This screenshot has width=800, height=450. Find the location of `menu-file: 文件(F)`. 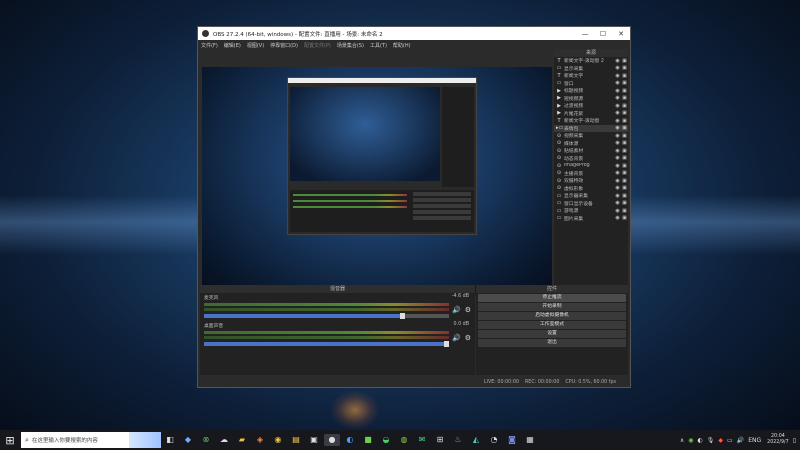

menu-file: 文件(F) is located at coordinates (209, 45).